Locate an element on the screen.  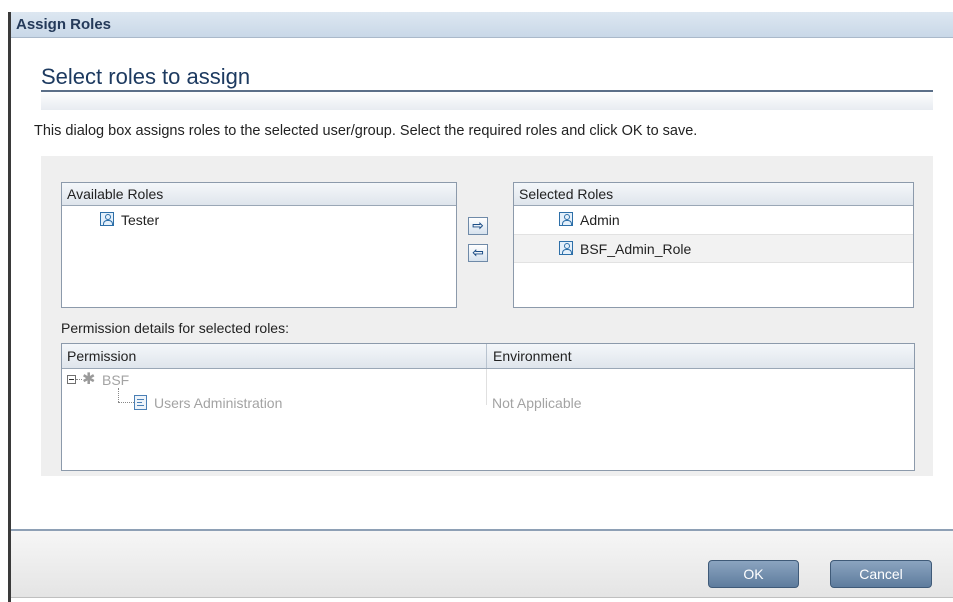
tree-node-users-administration: Users Administration is located at coordinates (218, 403).